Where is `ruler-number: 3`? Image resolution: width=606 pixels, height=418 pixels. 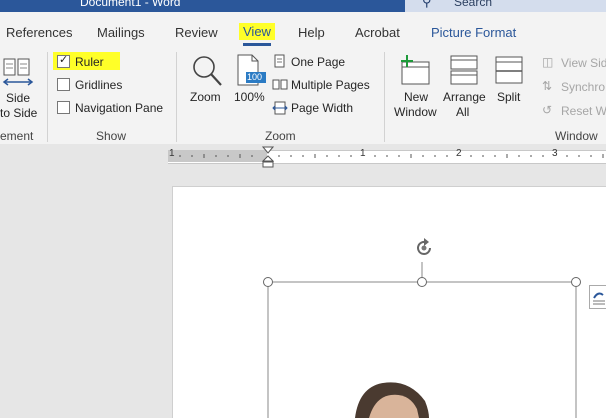 ruler-number: 3 is located at coordinates (555, 153).